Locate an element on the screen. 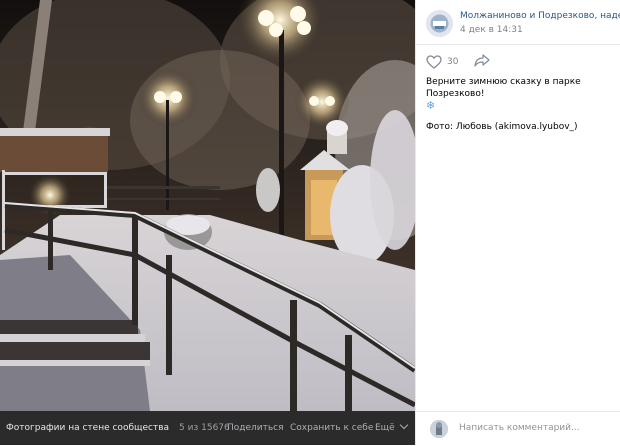 The height and width of the screenshot is (446, 620). post-date: 4 дек в 14:31 is located at coordinates (491, 30).